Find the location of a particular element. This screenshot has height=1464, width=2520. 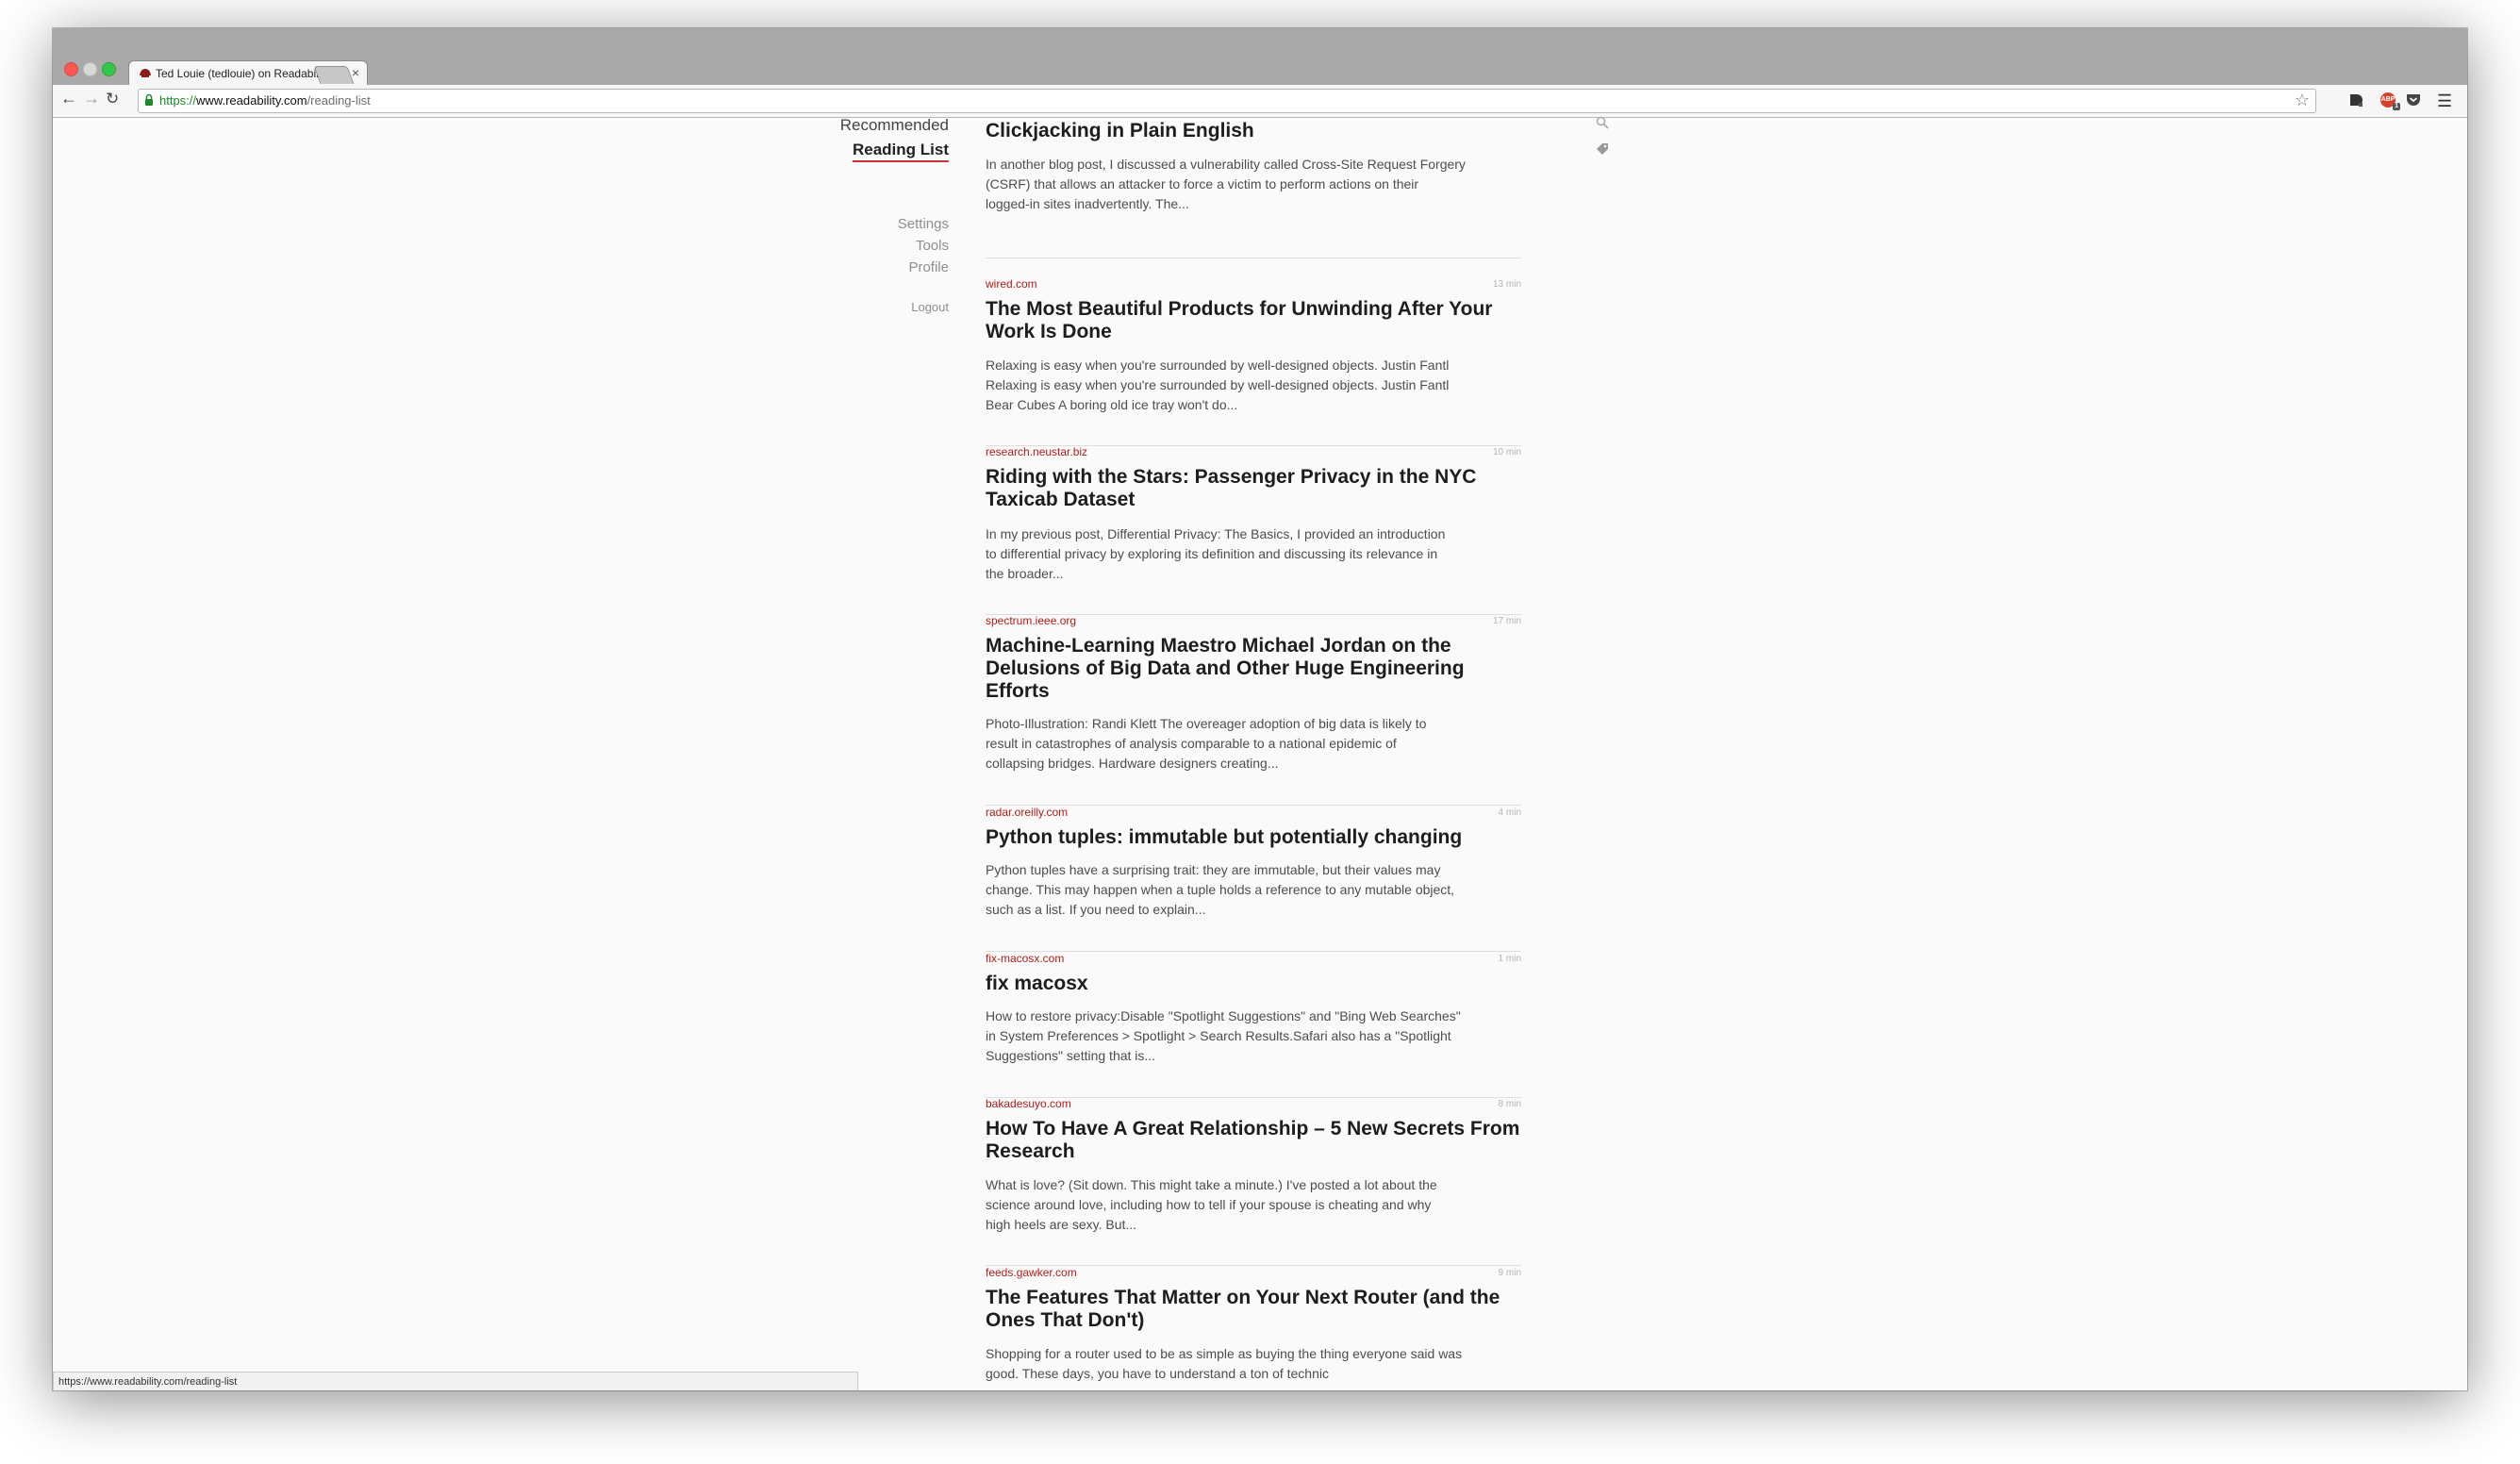

url-host: www.readability.com is located at coordinates (252, 101).